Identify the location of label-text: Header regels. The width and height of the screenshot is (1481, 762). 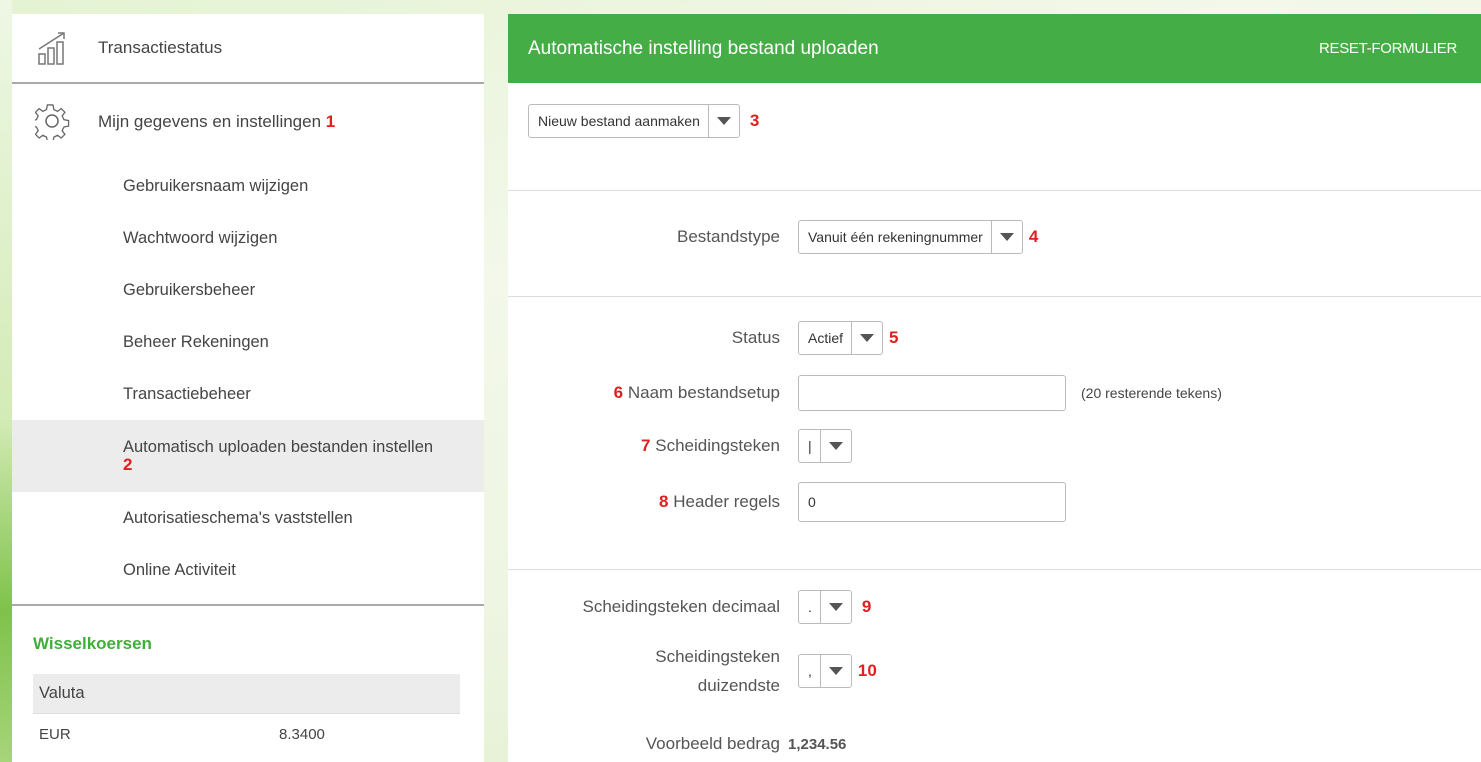
(726, 501).